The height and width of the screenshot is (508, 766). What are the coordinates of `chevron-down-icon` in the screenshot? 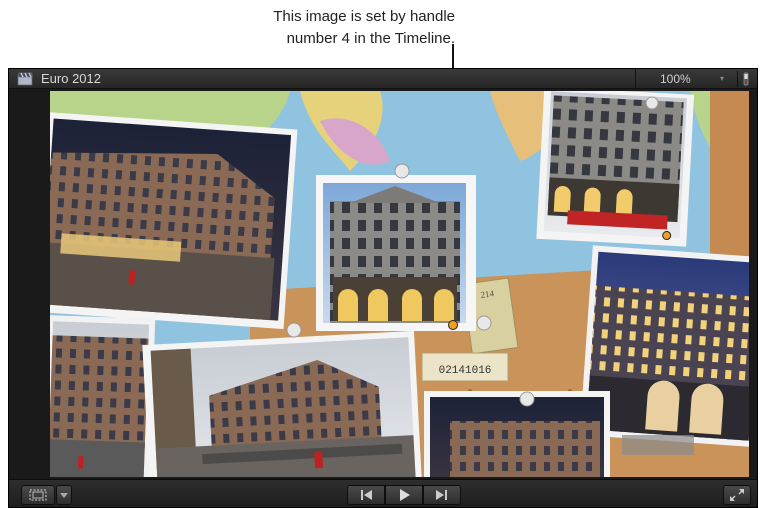 It's located at (64, 495).